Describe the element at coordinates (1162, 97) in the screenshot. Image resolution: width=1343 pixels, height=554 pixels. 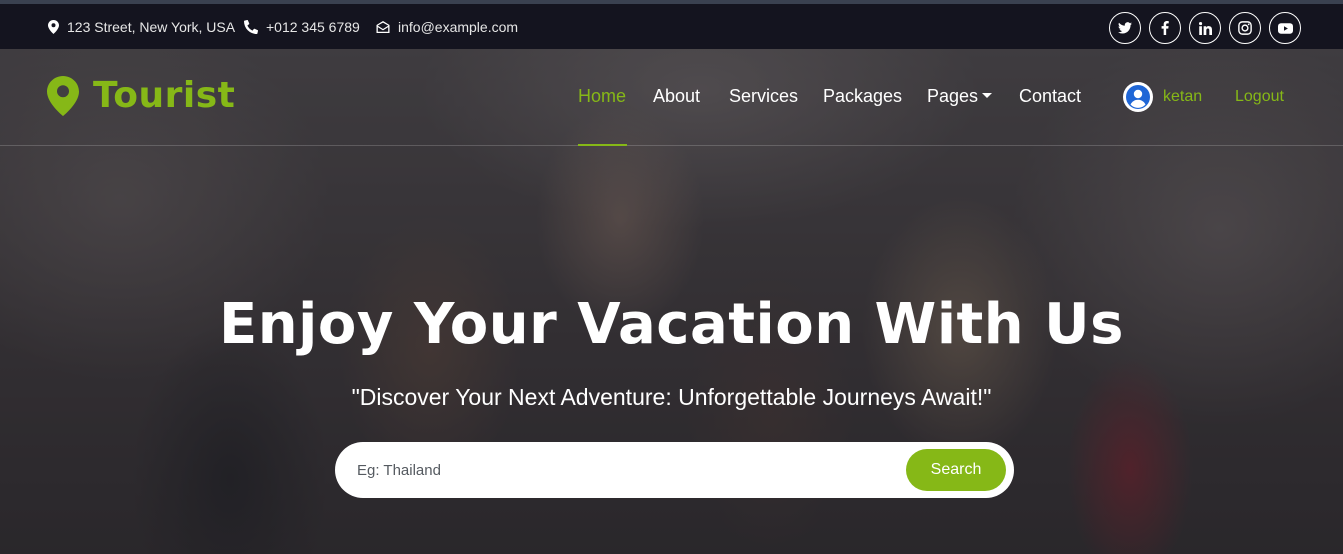
I see `user-menu: ketan` at that location.